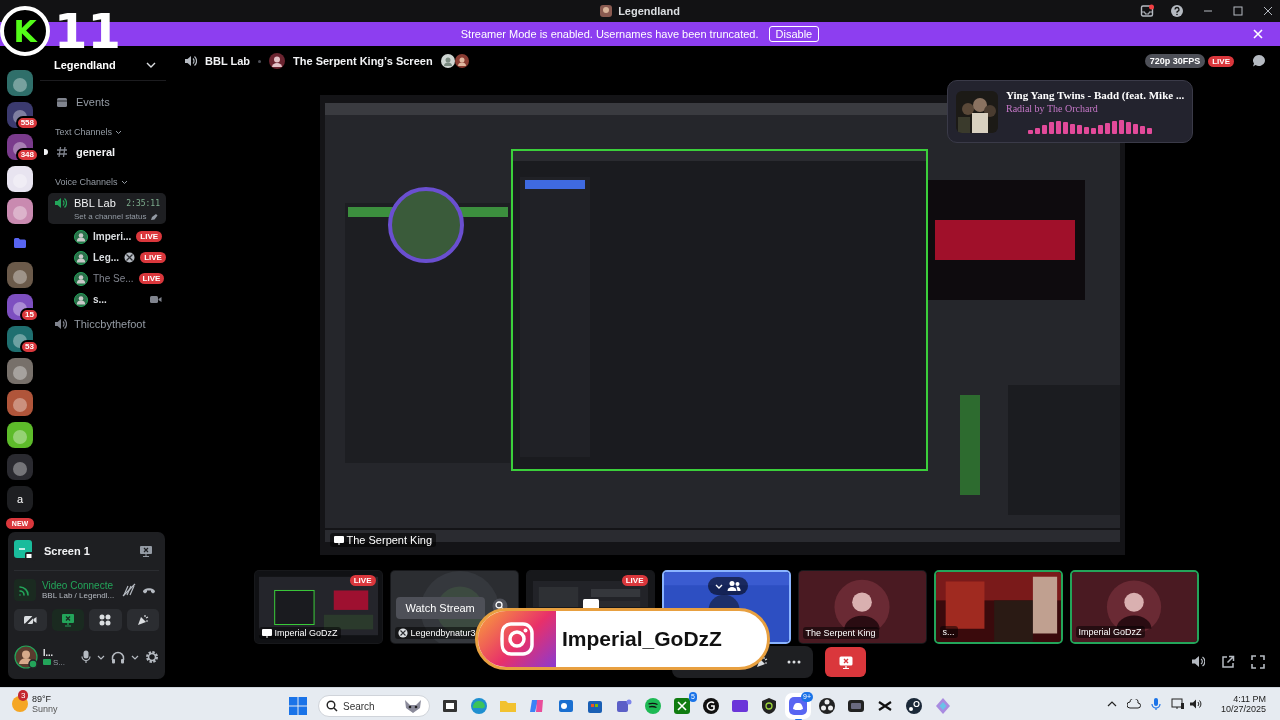 This screenshot has height=720, width=1280. What do you see at coordinates (118, 657) in the screenshot?
I see `headphones-icon` at bounding box center [118, 657].